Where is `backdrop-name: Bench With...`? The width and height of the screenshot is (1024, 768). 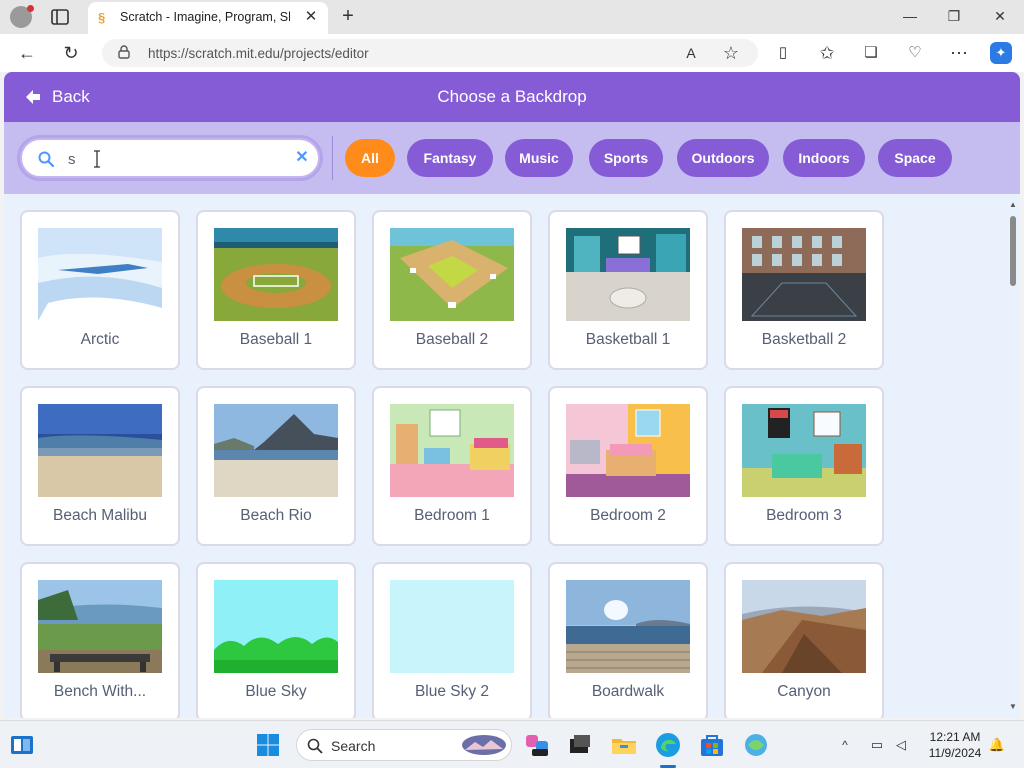
backdrop-name: Bench With... is located at coordinates (100, 691).